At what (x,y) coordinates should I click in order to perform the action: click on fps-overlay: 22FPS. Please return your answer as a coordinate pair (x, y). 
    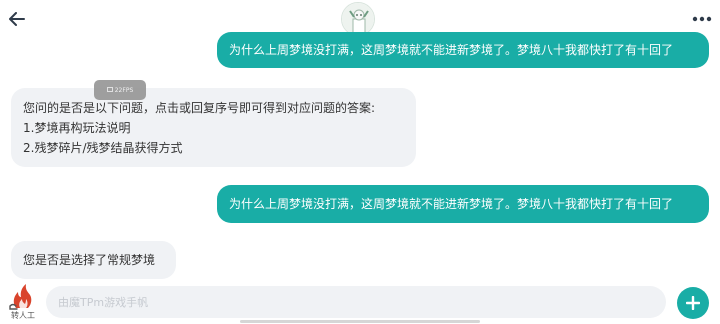
    Looking at the image, I should click on (120, 90).